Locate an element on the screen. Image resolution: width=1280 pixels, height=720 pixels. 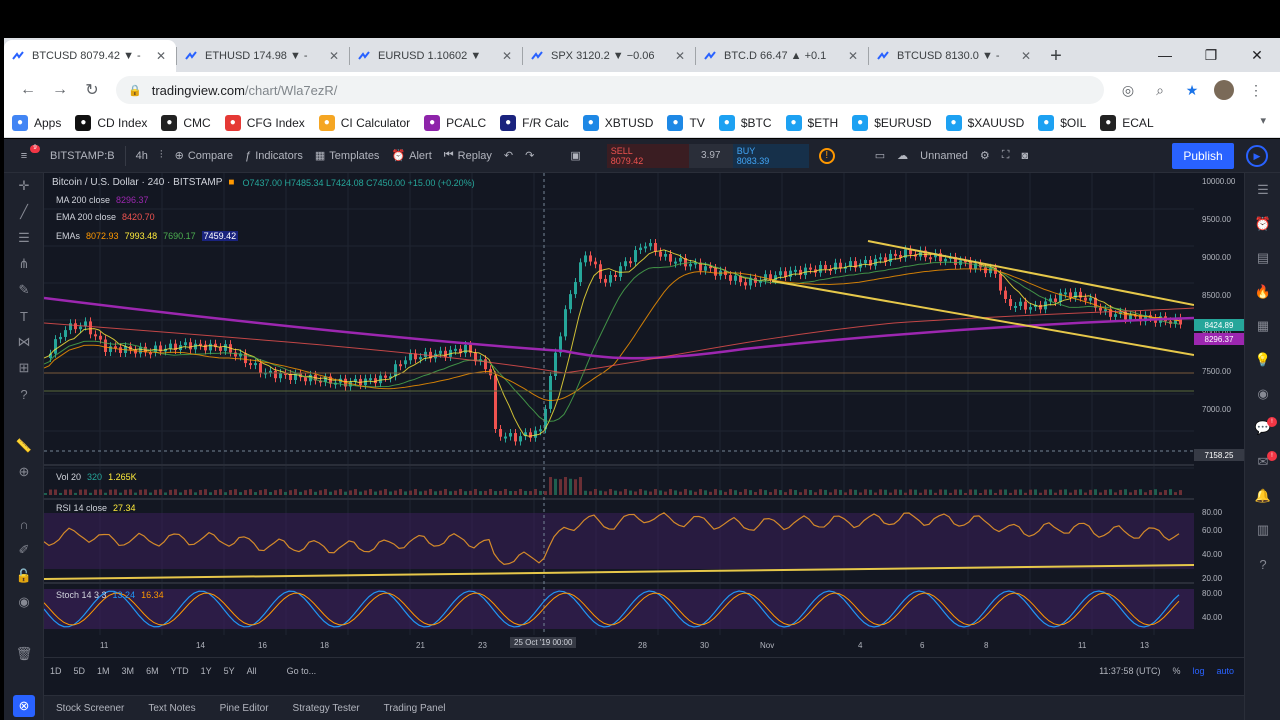
scale-option: auto is located at coordinates (1225, 671).